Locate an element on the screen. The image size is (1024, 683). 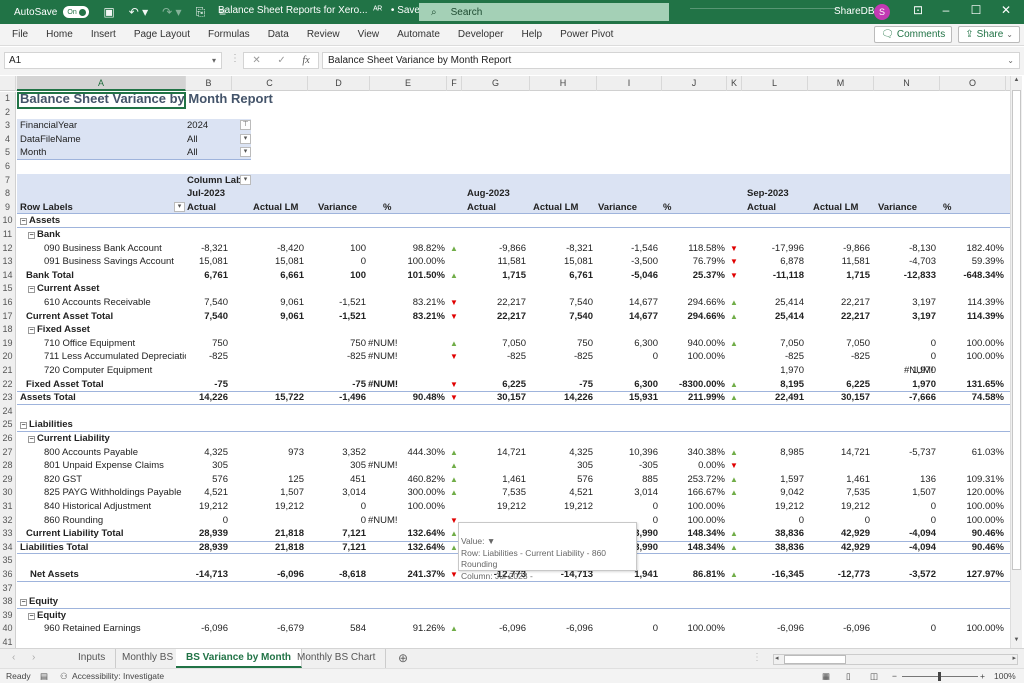
row-label: − Equity is located at coordinates (103, 602).